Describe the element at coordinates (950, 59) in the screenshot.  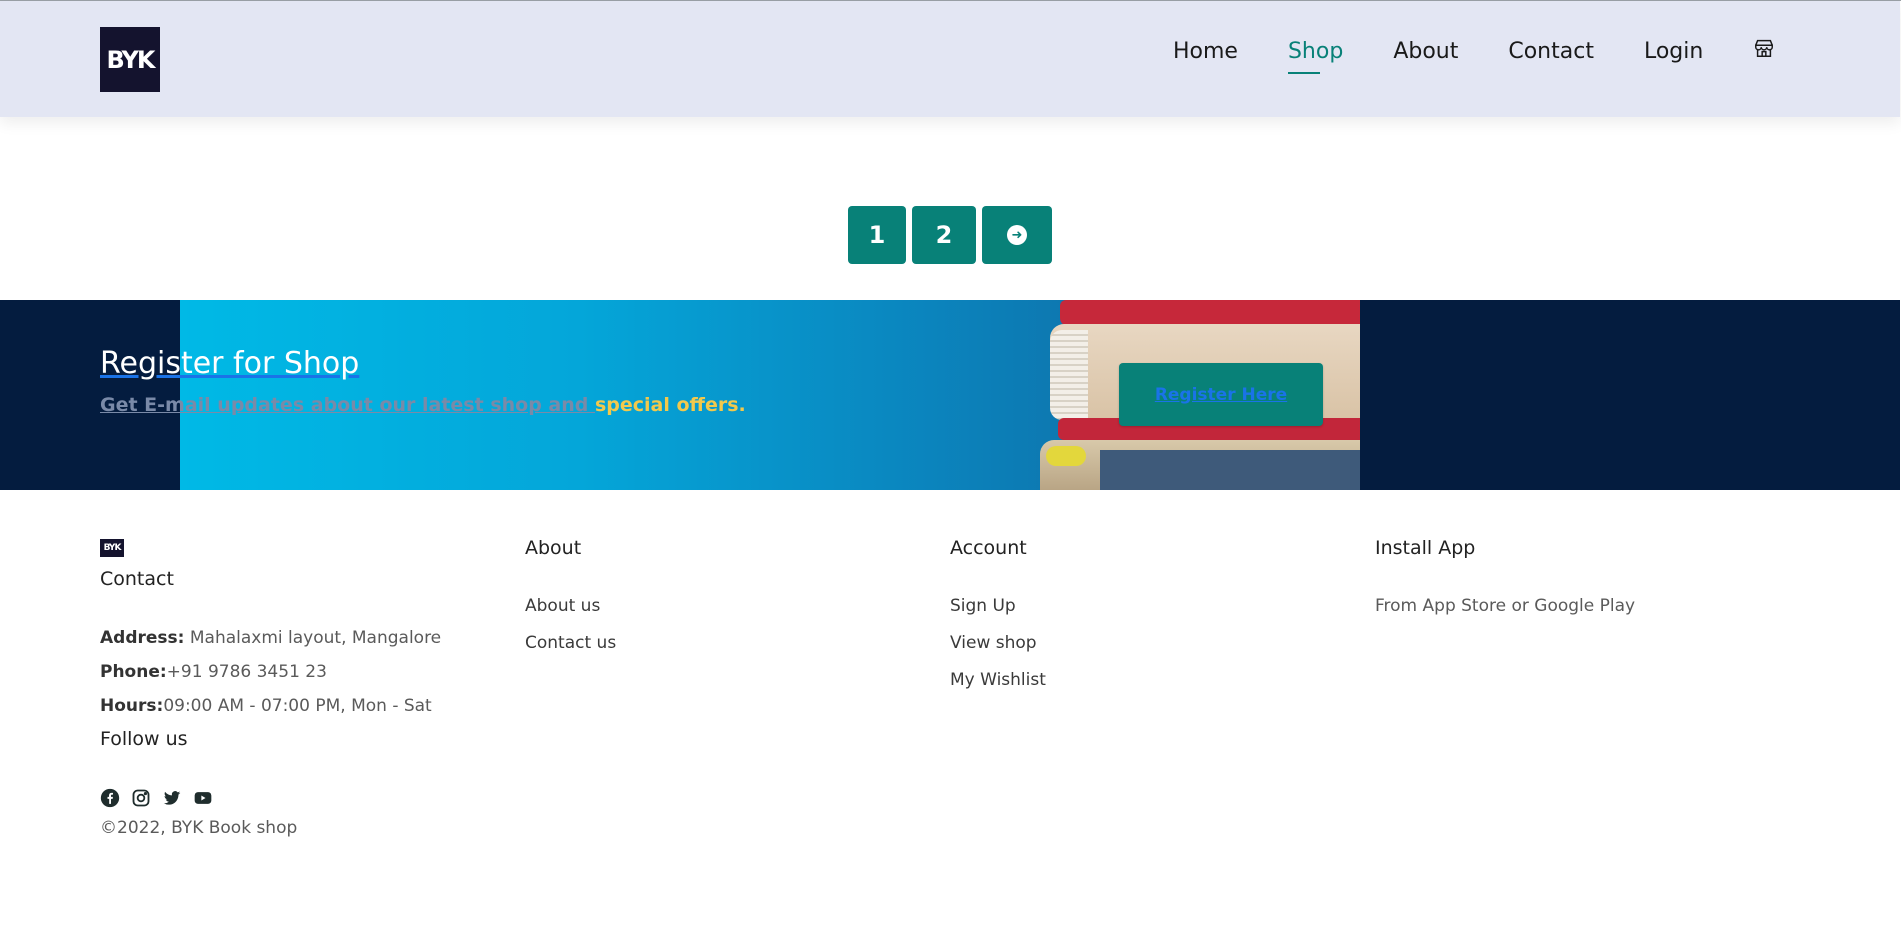
I see `site-header: BYK Home Shop About Contact Login` at that location.